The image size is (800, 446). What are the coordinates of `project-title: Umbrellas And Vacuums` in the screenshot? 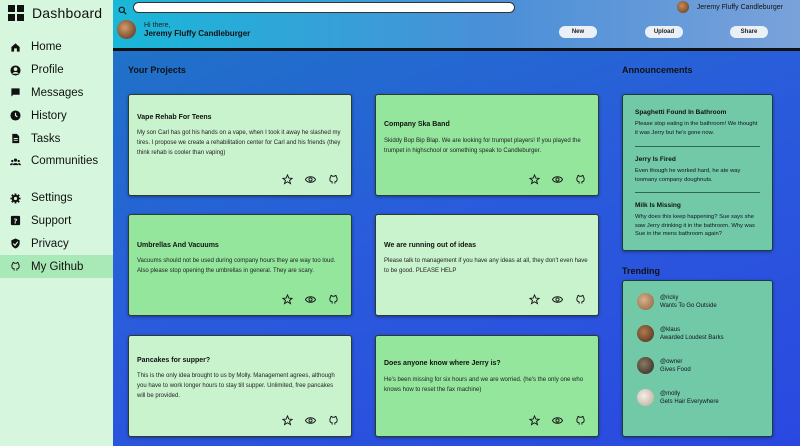 It's located at (178, 245).